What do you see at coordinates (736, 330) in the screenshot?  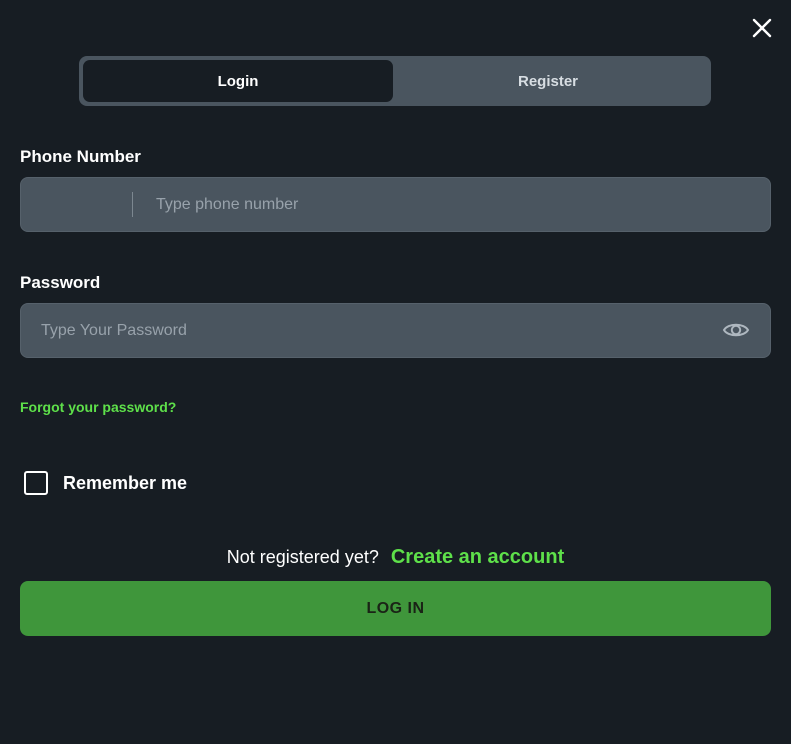 I see `eye-icon` at bounding box center [736, 330].